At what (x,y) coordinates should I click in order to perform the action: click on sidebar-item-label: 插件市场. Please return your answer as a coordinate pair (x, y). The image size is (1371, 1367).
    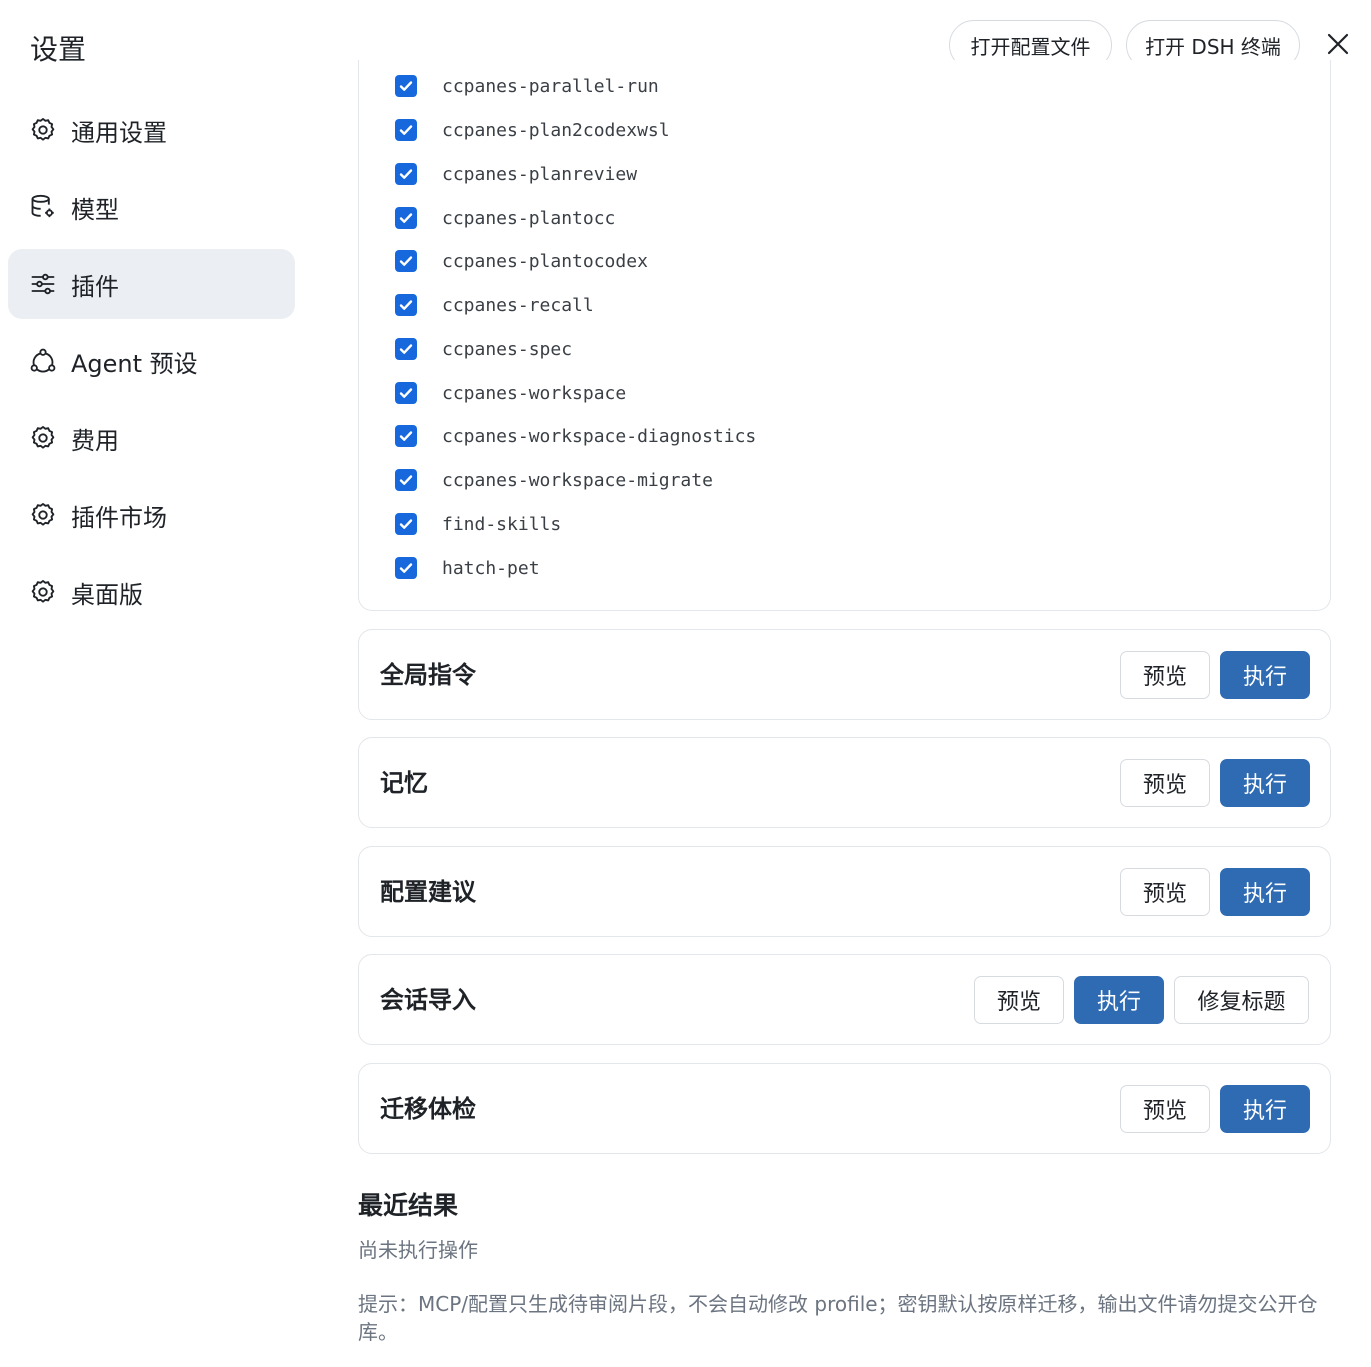
    Looking at the image, I should click on (119, 517).